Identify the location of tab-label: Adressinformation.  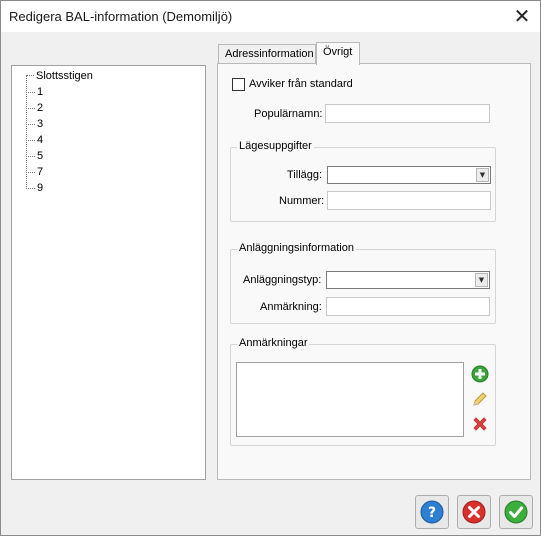
(269, 54).